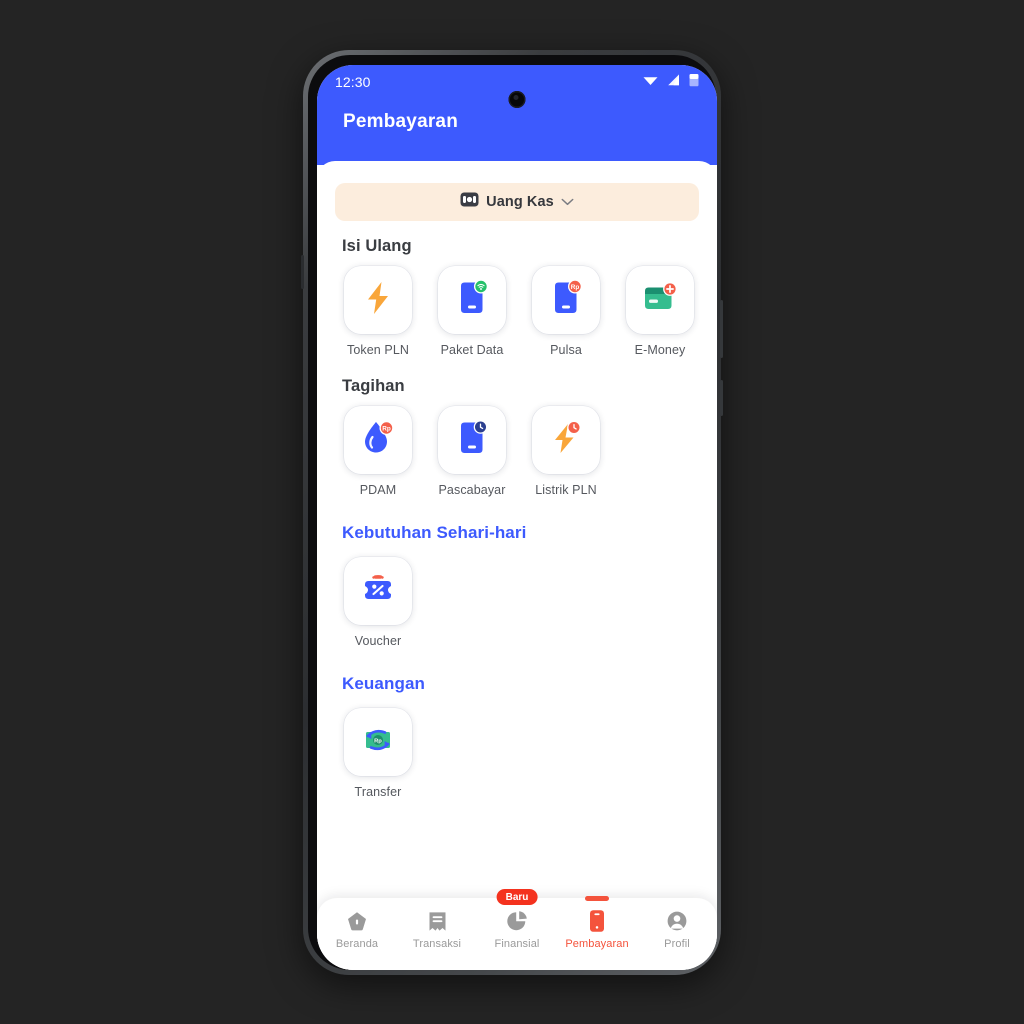  Describe the element at coordinates (373, 386) in the screenshot. I see `section-title: Tagihan` at that location.